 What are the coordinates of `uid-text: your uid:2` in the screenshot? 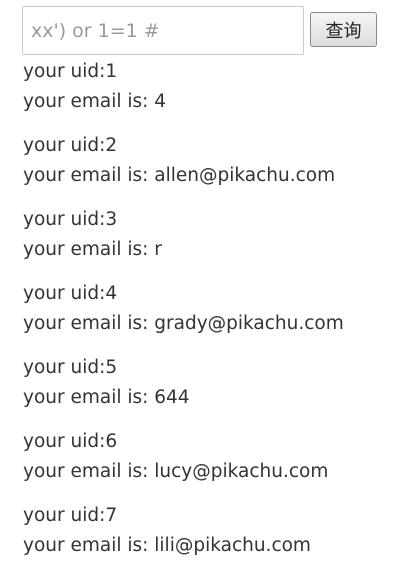 It's located at (70, 145).